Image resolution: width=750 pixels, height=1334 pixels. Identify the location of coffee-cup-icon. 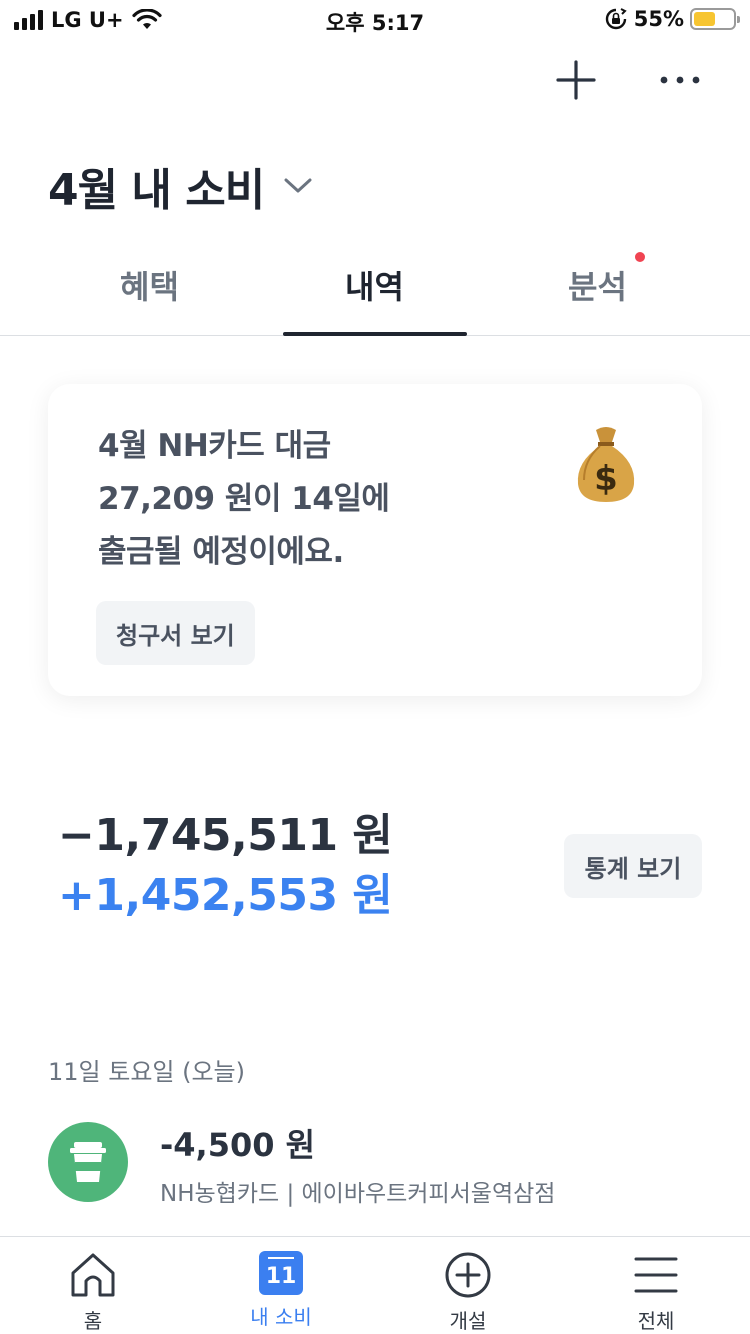
(88, 1162).